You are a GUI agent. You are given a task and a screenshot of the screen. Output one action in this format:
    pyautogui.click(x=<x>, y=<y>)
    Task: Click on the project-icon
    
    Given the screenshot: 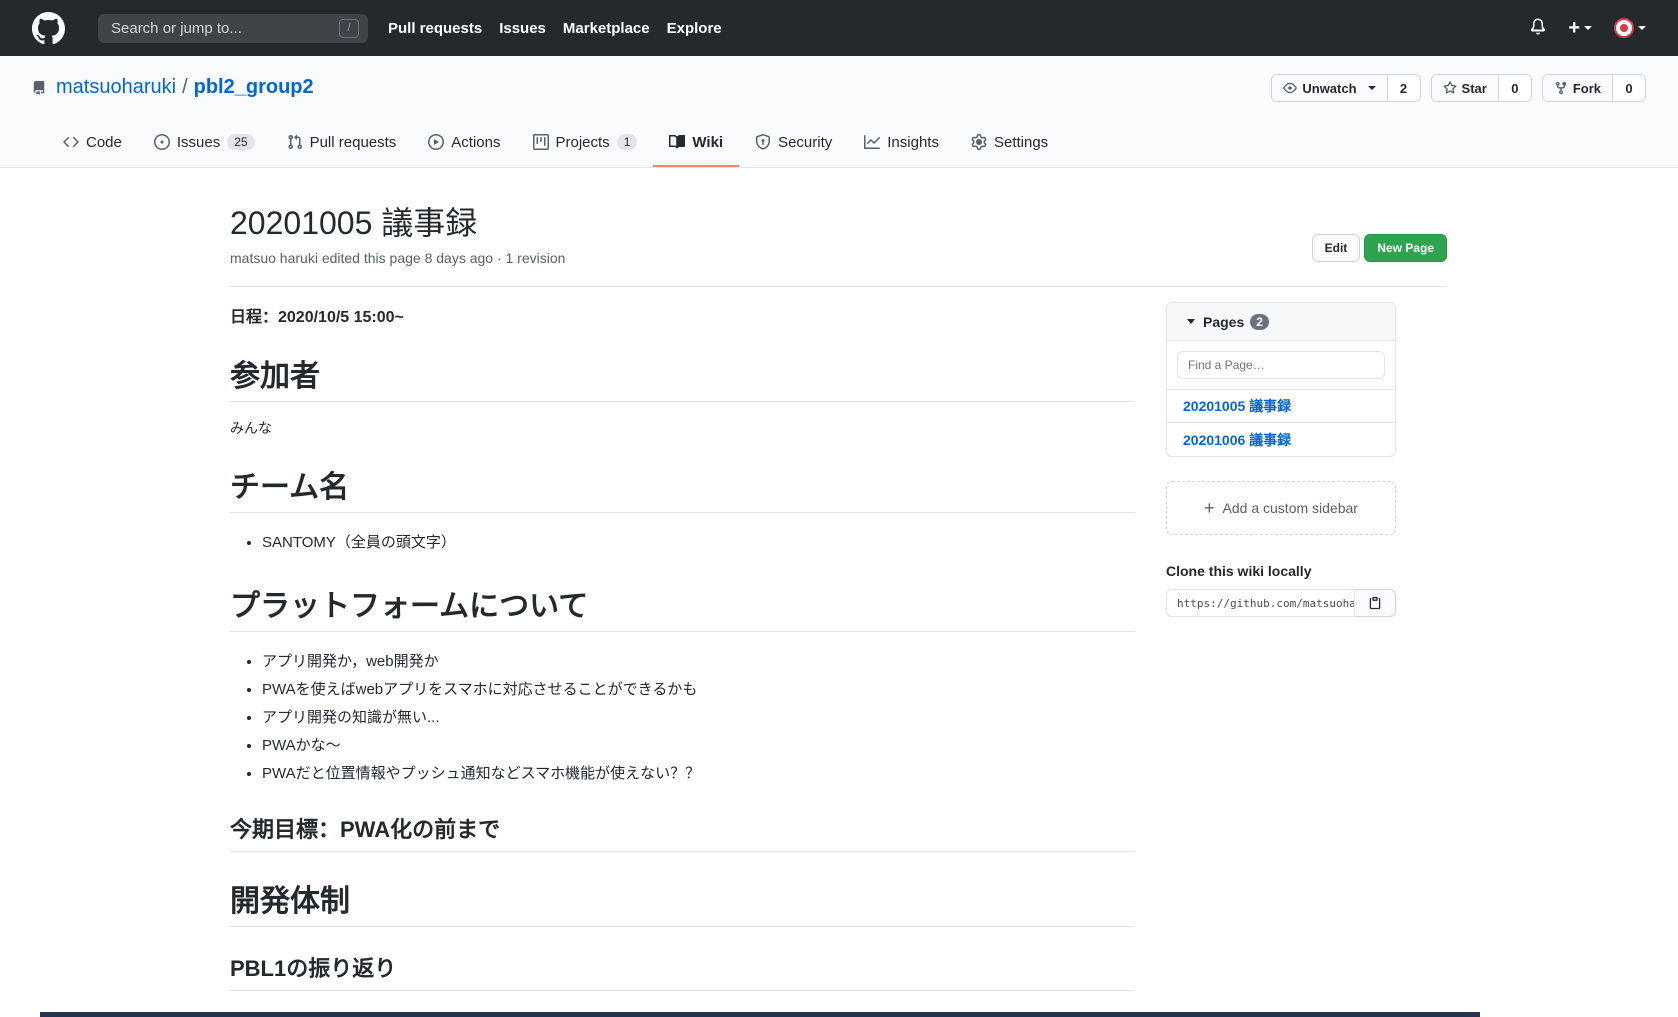 What is the action you would take?
    pyautogui.click(x=540, y=142)
    